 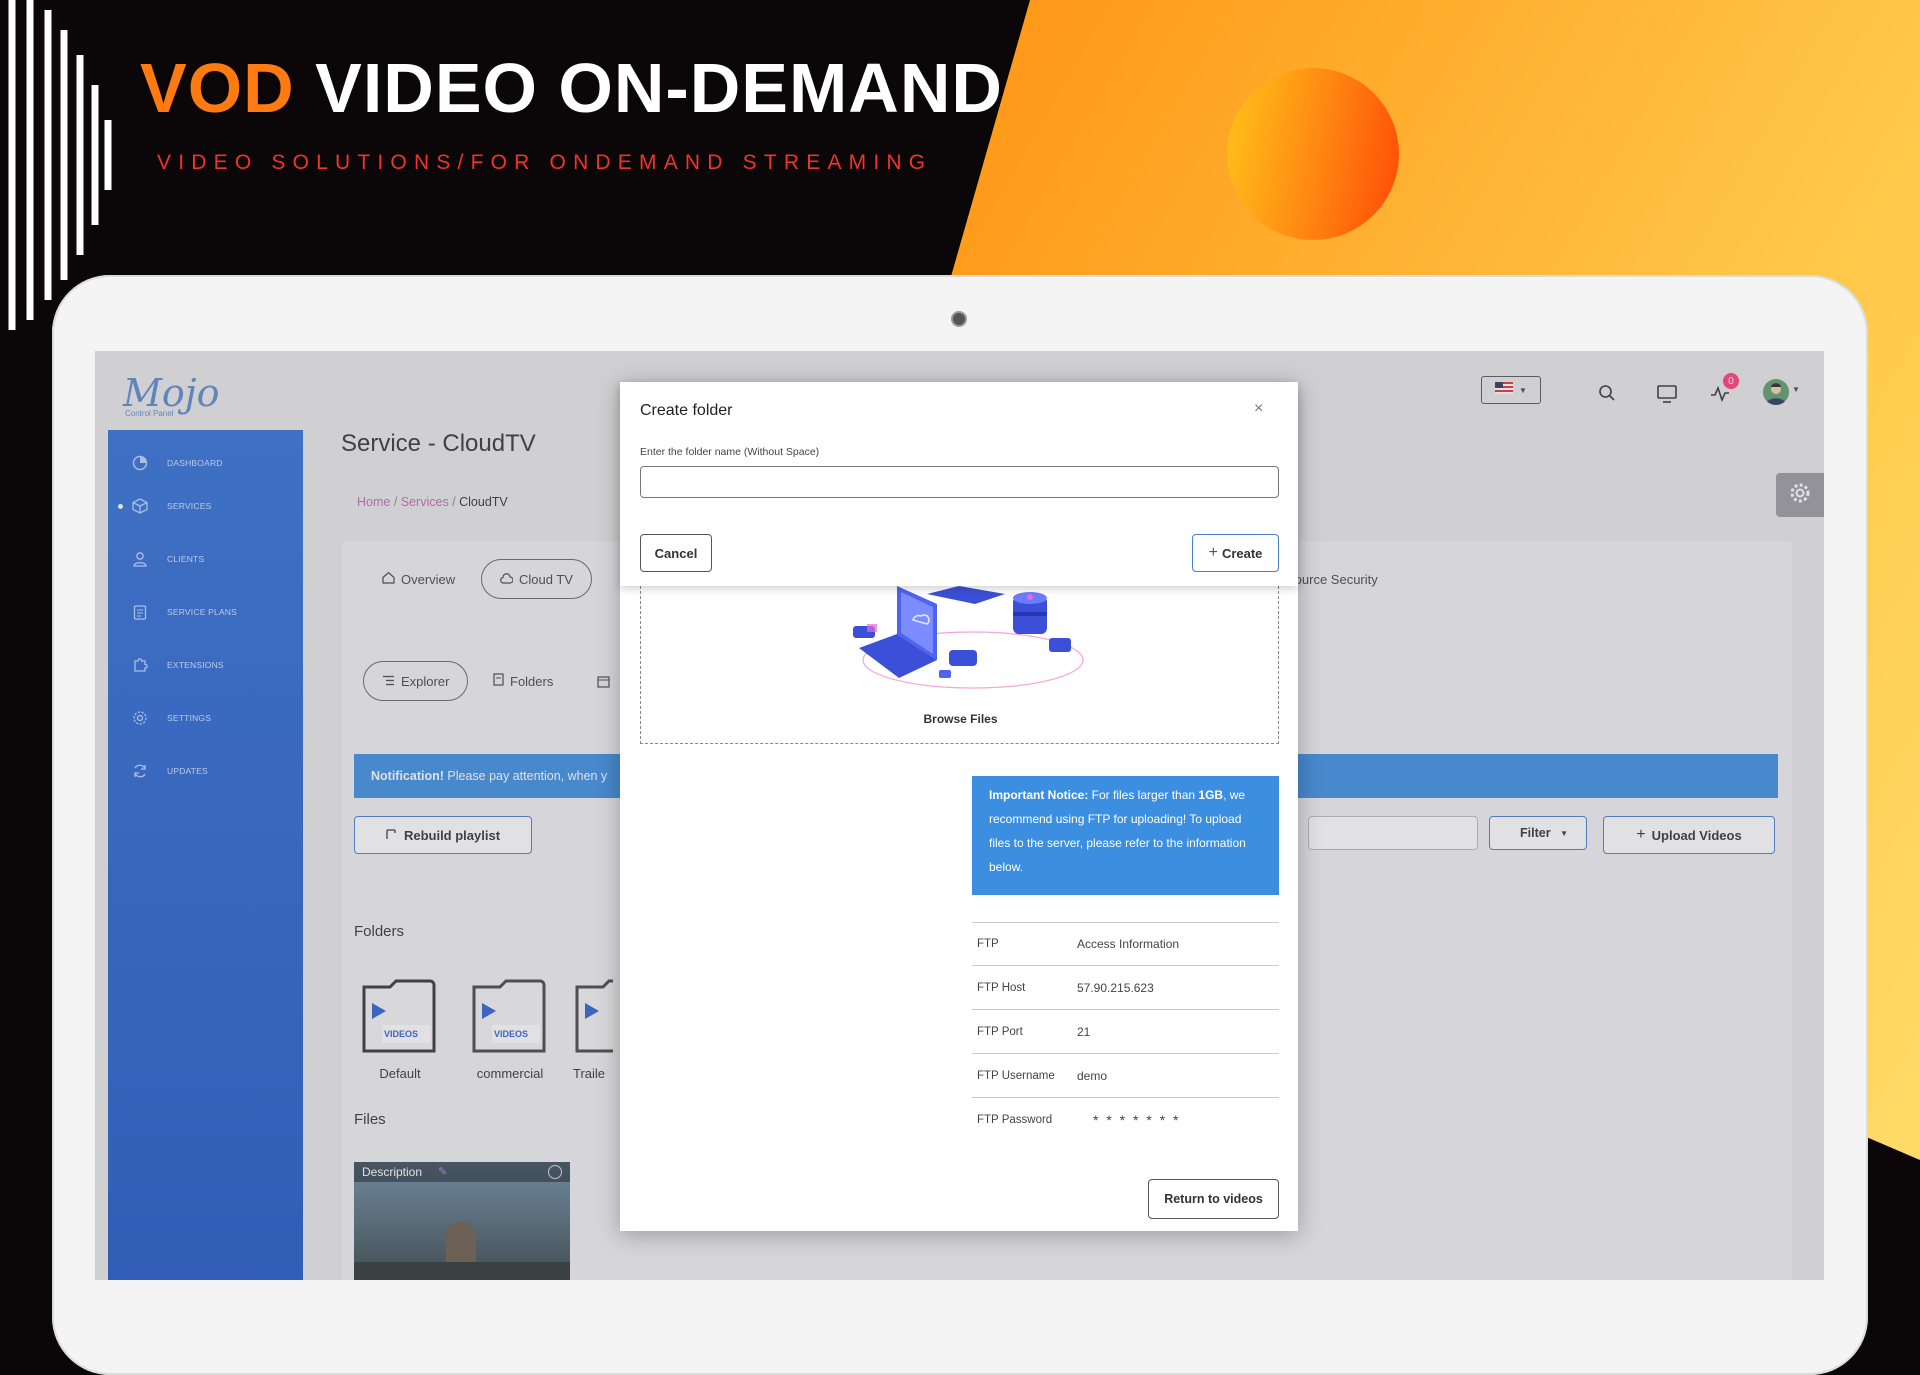 I want to click on file-description: Description, so click(x=392, y=1172).